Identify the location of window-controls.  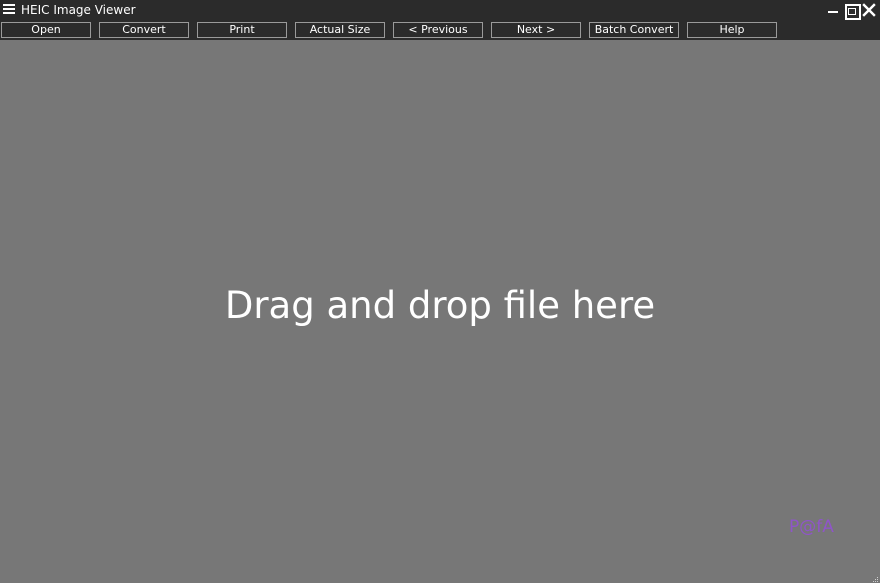
(851, 10).